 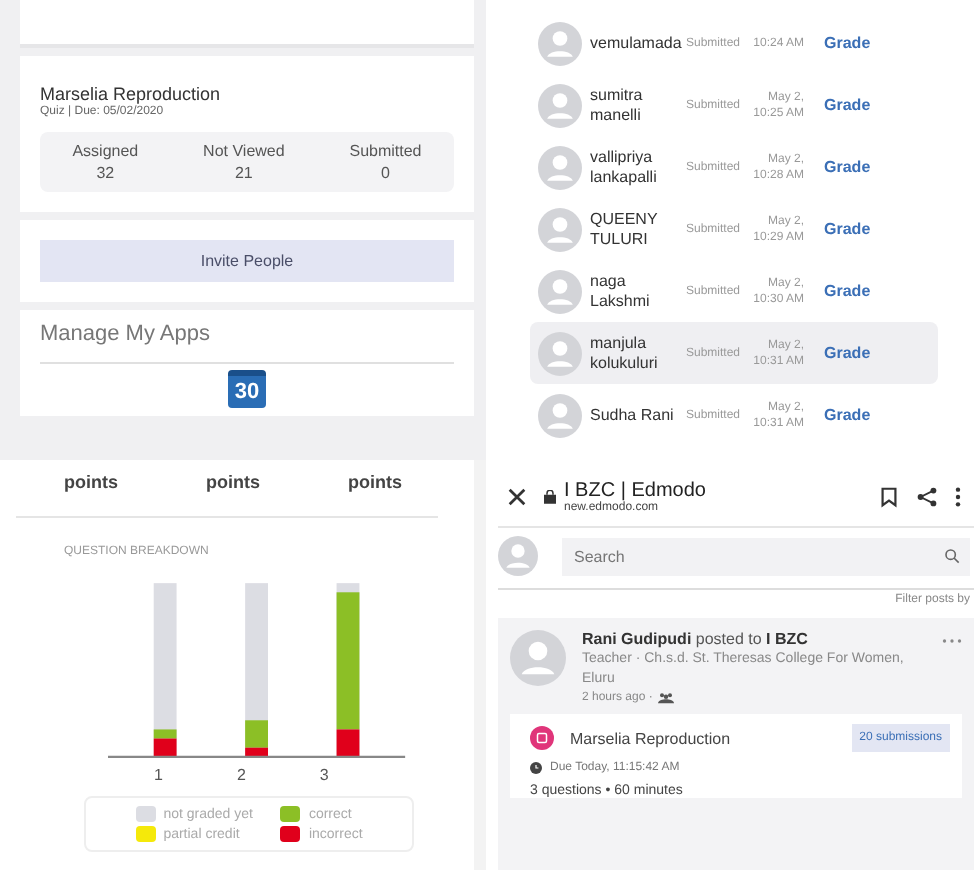 I want to click on stat-value: 21, so click(x=243, y=173).